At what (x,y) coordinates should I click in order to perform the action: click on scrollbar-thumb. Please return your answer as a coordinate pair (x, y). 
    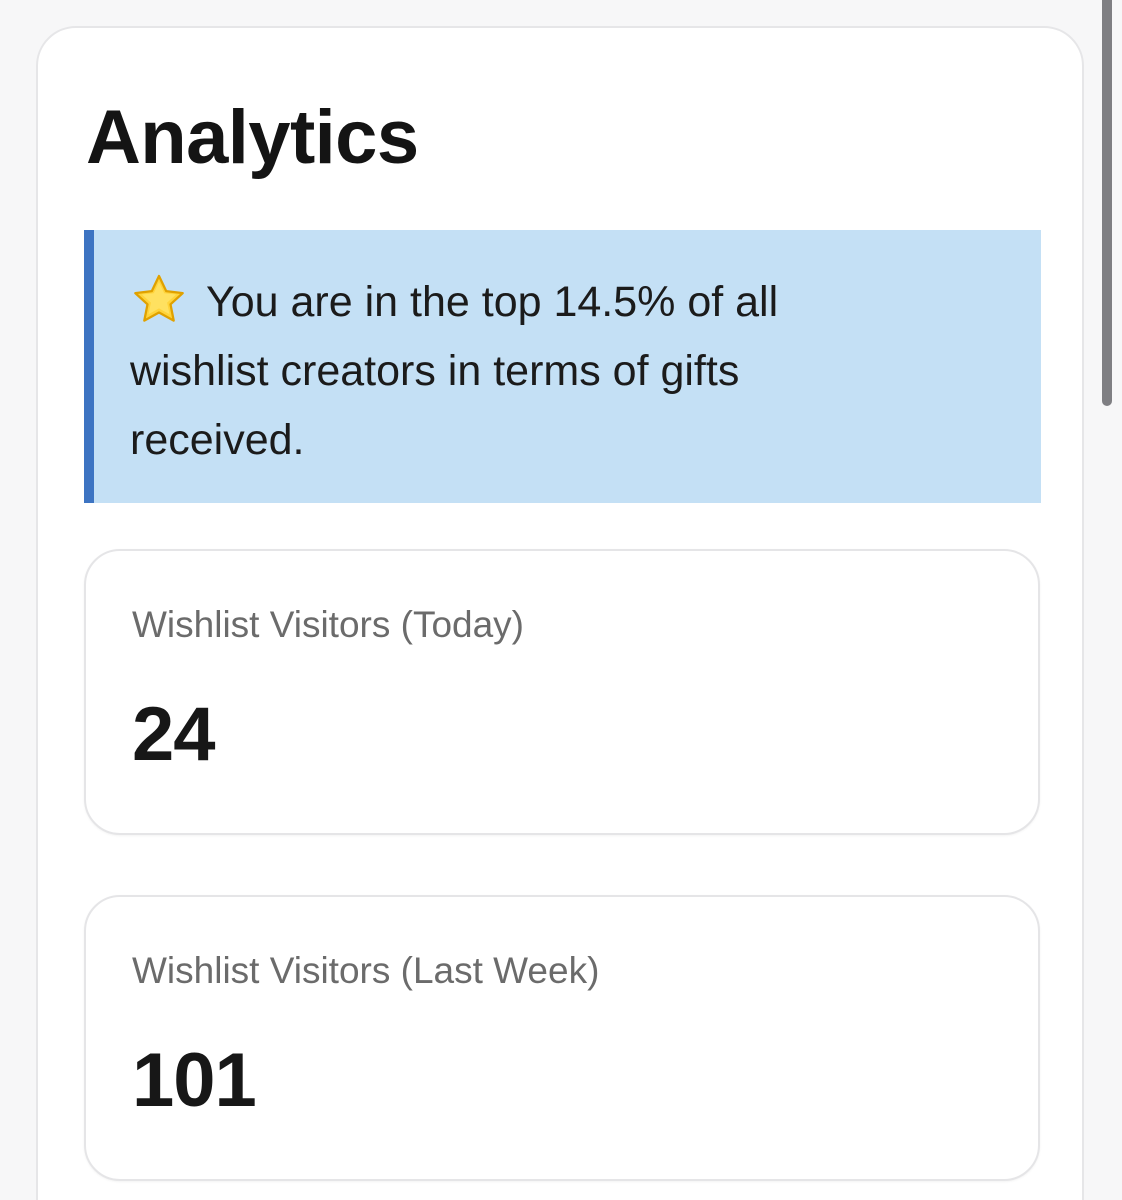
    Looking at the image, I should click on (1107, 203).